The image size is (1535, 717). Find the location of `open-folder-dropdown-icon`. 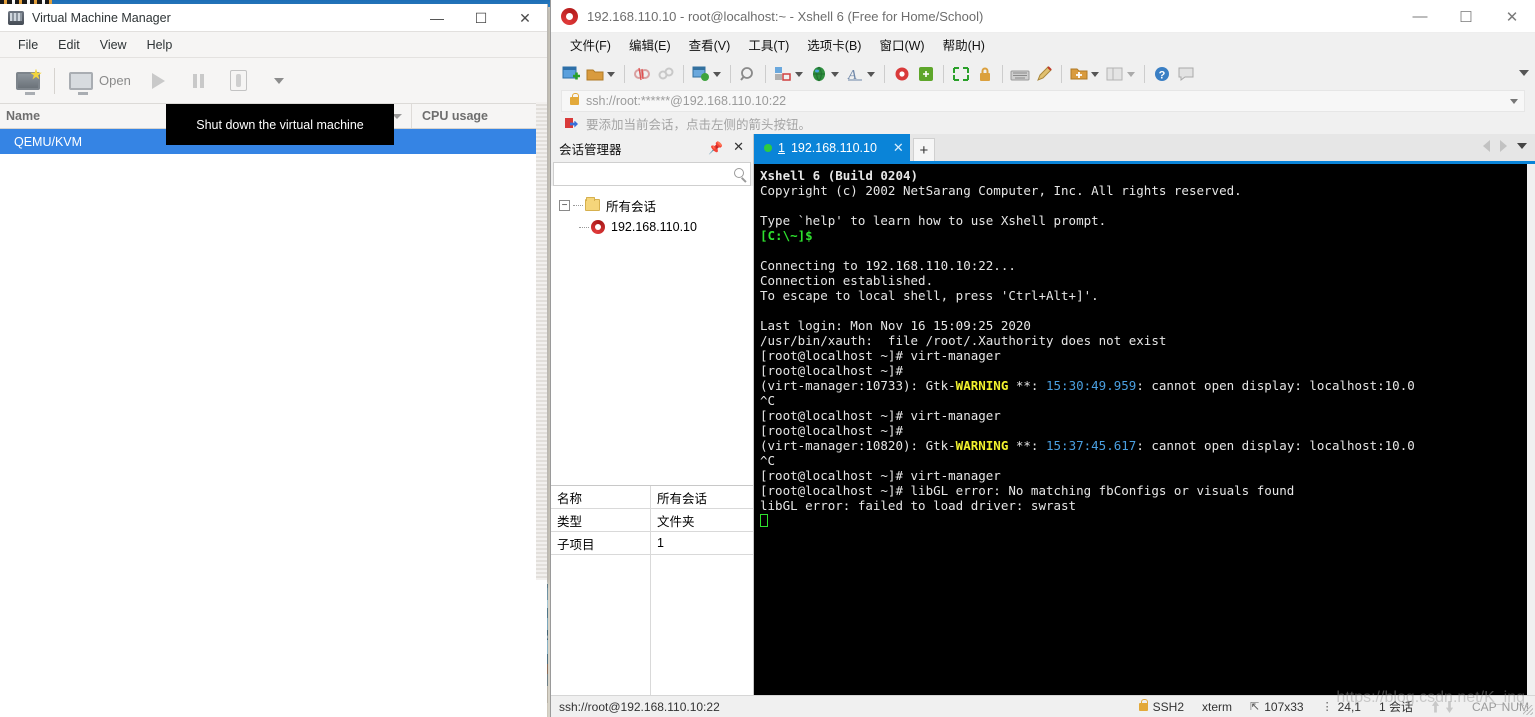

open-folder-dropdown-icon is located at coordinates (611, 74).